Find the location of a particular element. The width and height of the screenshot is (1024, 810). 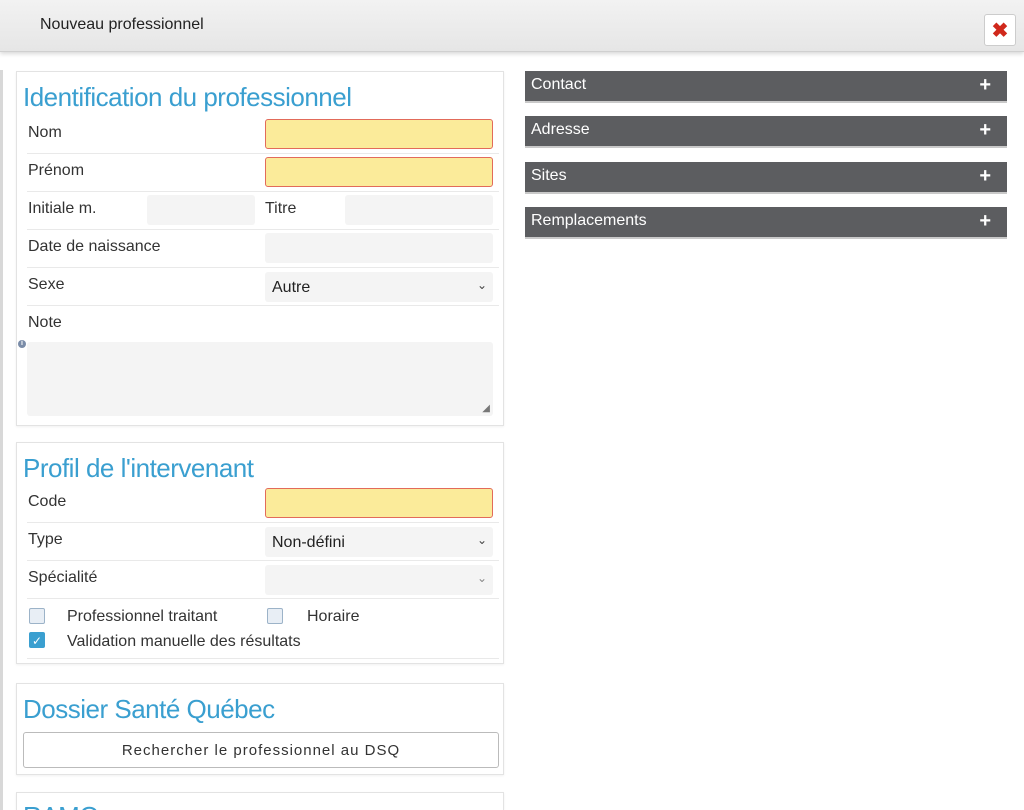

ramq-title: RAMQ is located at coordinates (61, 805).